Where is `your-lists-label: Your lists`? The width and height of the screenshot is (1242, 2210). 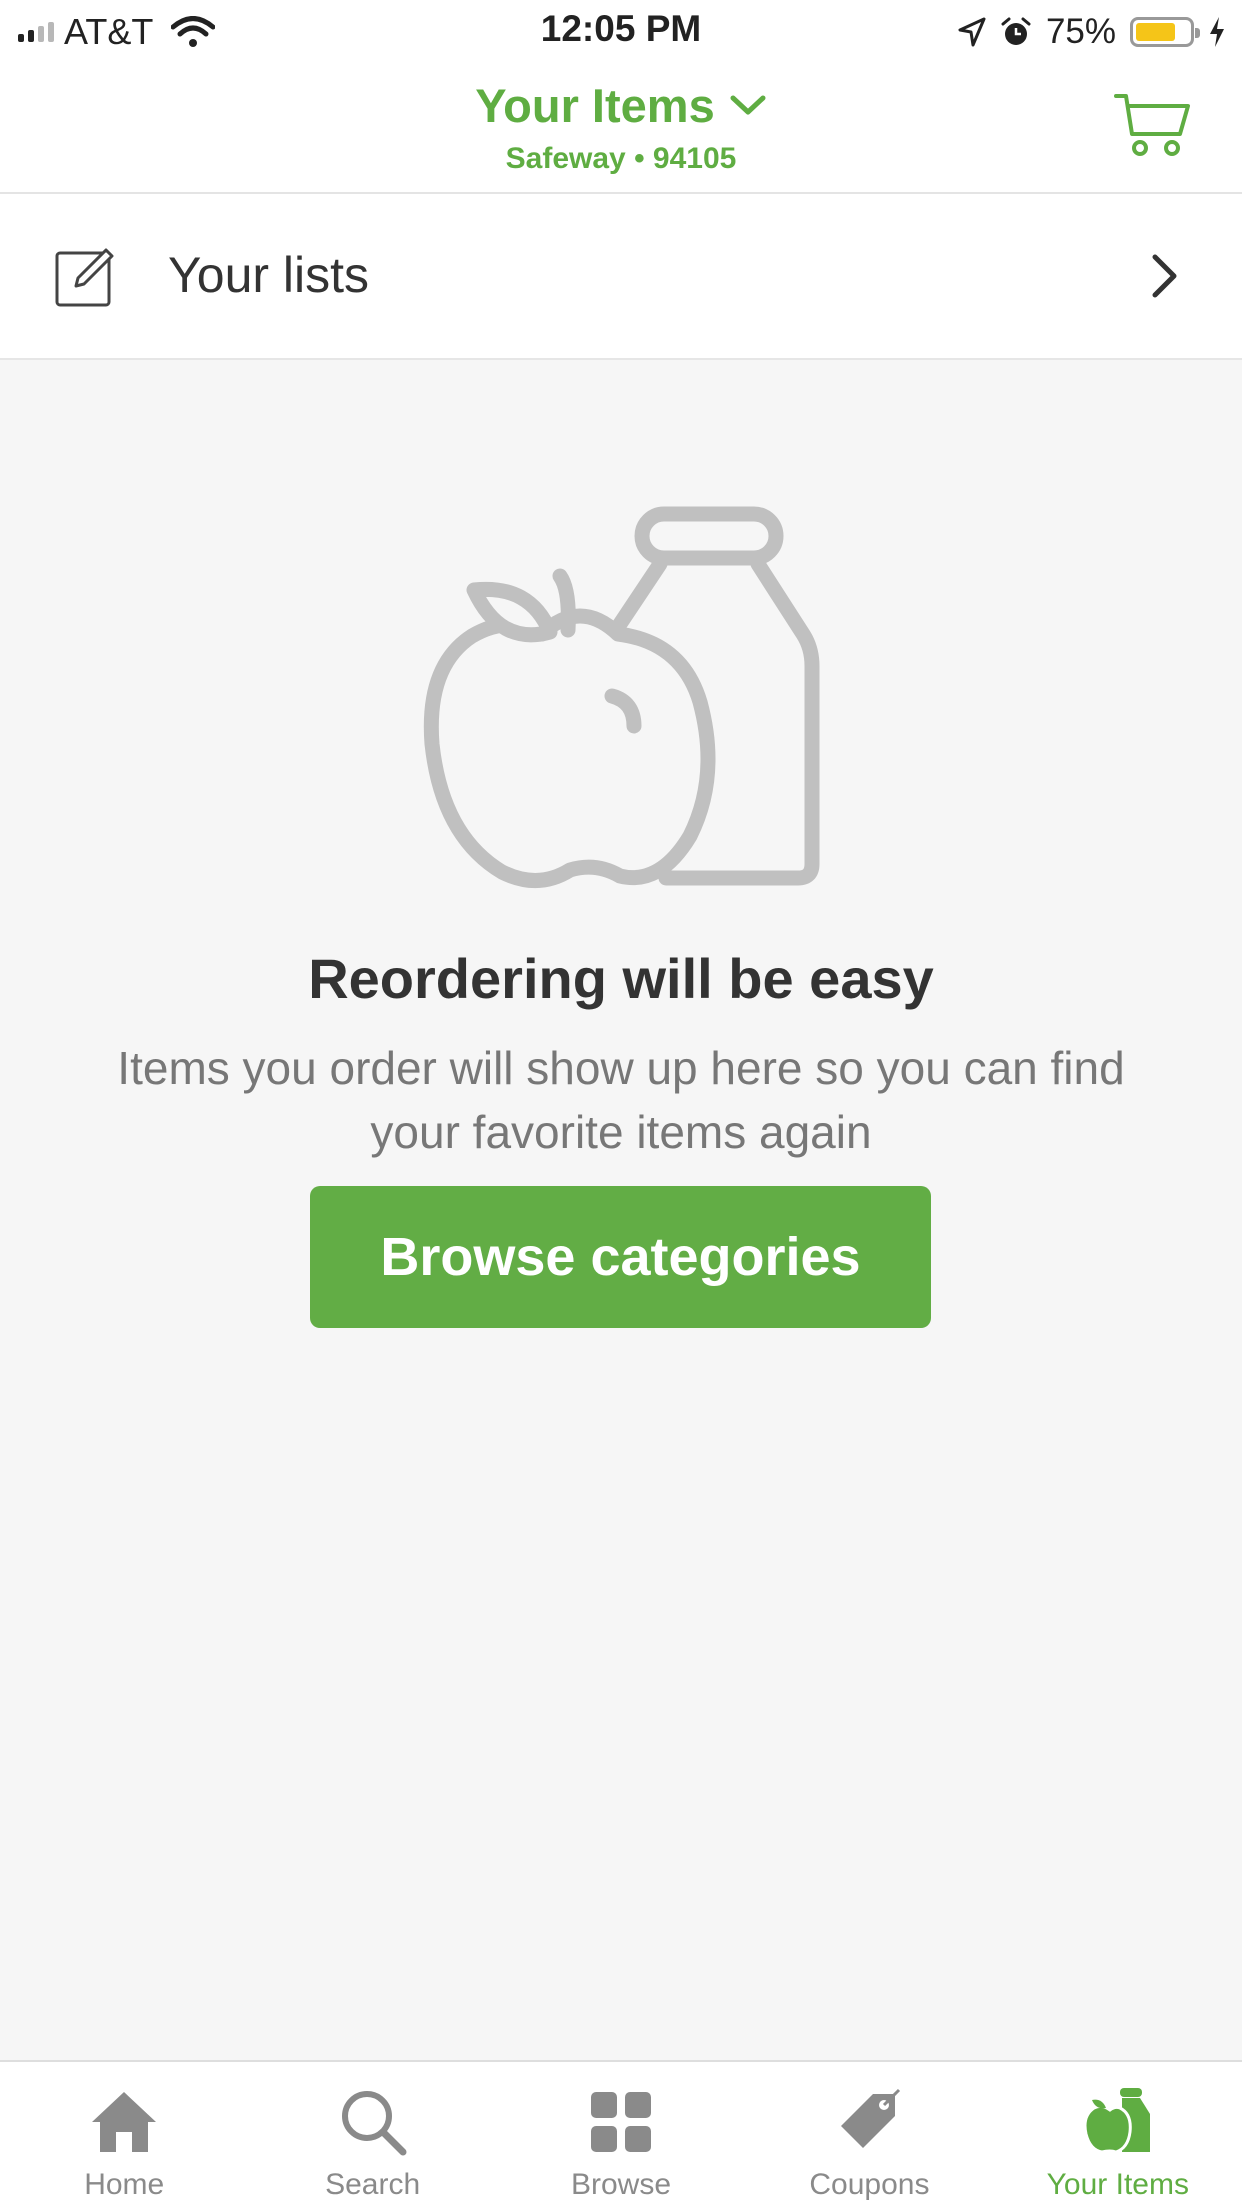
your-lists-label: Your lists is located at coordinates (269, 275).